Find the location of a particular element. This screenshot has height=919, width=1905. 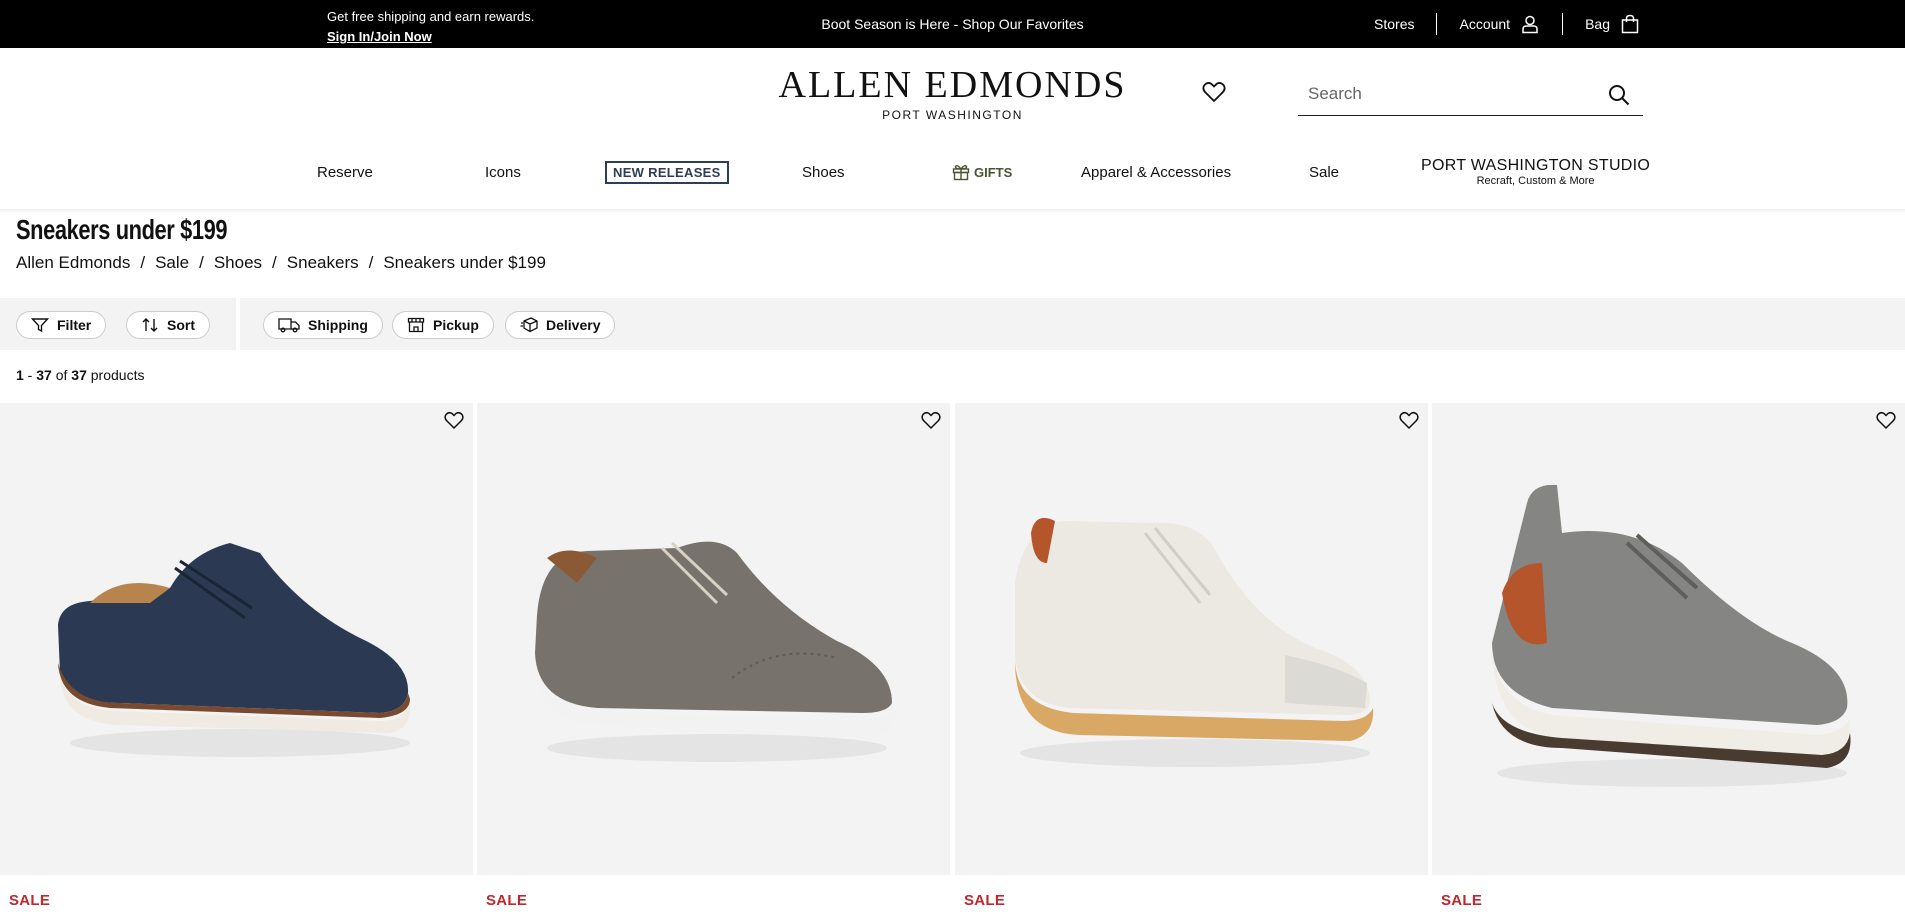

nav-gifts-label: GIFTS is located at coordinates (993, 172).